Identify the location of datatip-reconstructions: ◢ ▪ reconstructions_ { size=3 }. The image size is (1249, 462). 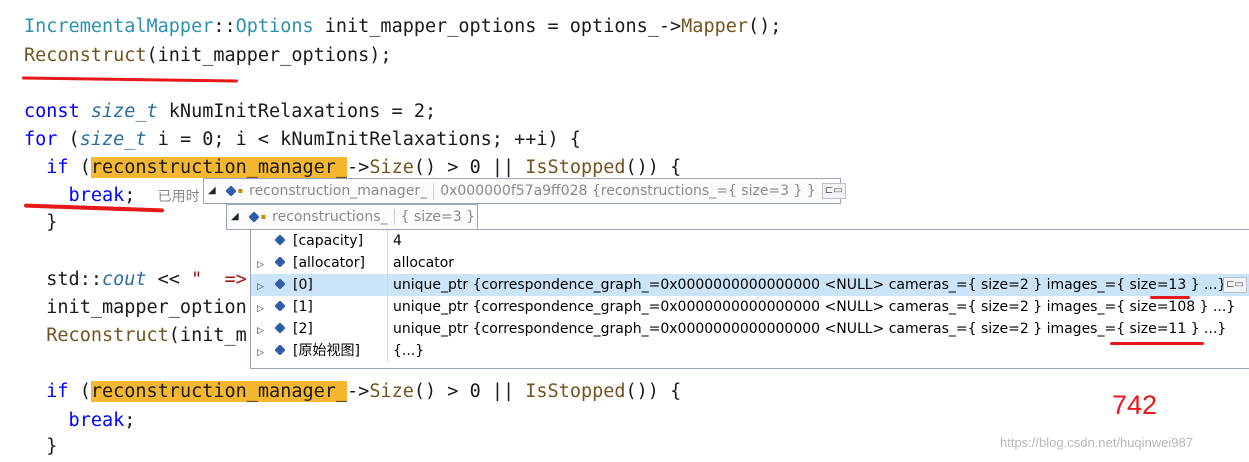
(352, 217).